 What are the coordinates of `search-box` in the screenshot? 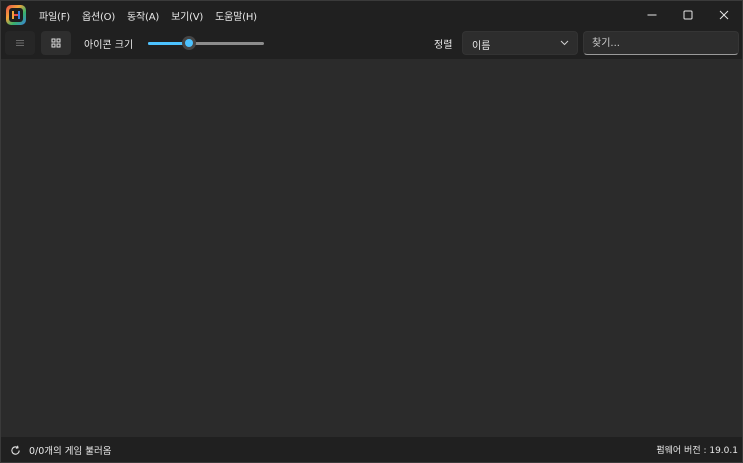 It's located at (661, 43).